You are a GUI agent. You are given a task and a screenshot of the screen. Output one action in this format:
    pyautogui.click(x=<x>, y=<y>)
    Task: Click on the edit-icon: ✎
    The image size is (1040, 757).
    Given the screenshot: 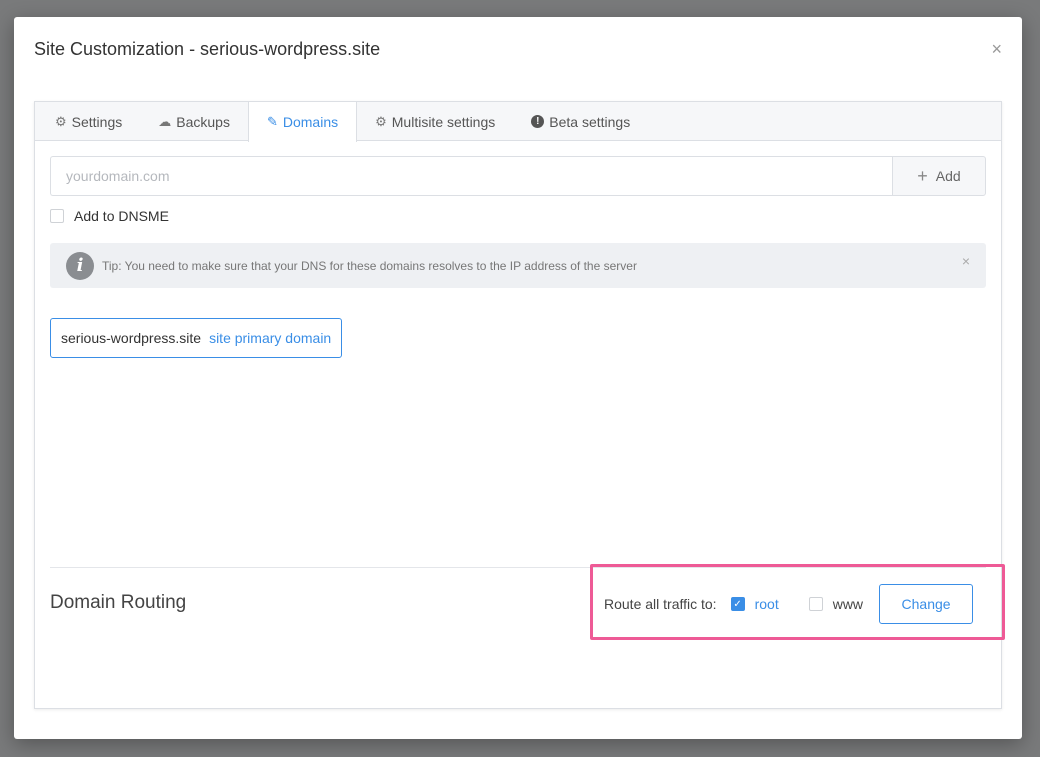 What is the action you would take?
    pyautogui.click(x=272, y=121)
    